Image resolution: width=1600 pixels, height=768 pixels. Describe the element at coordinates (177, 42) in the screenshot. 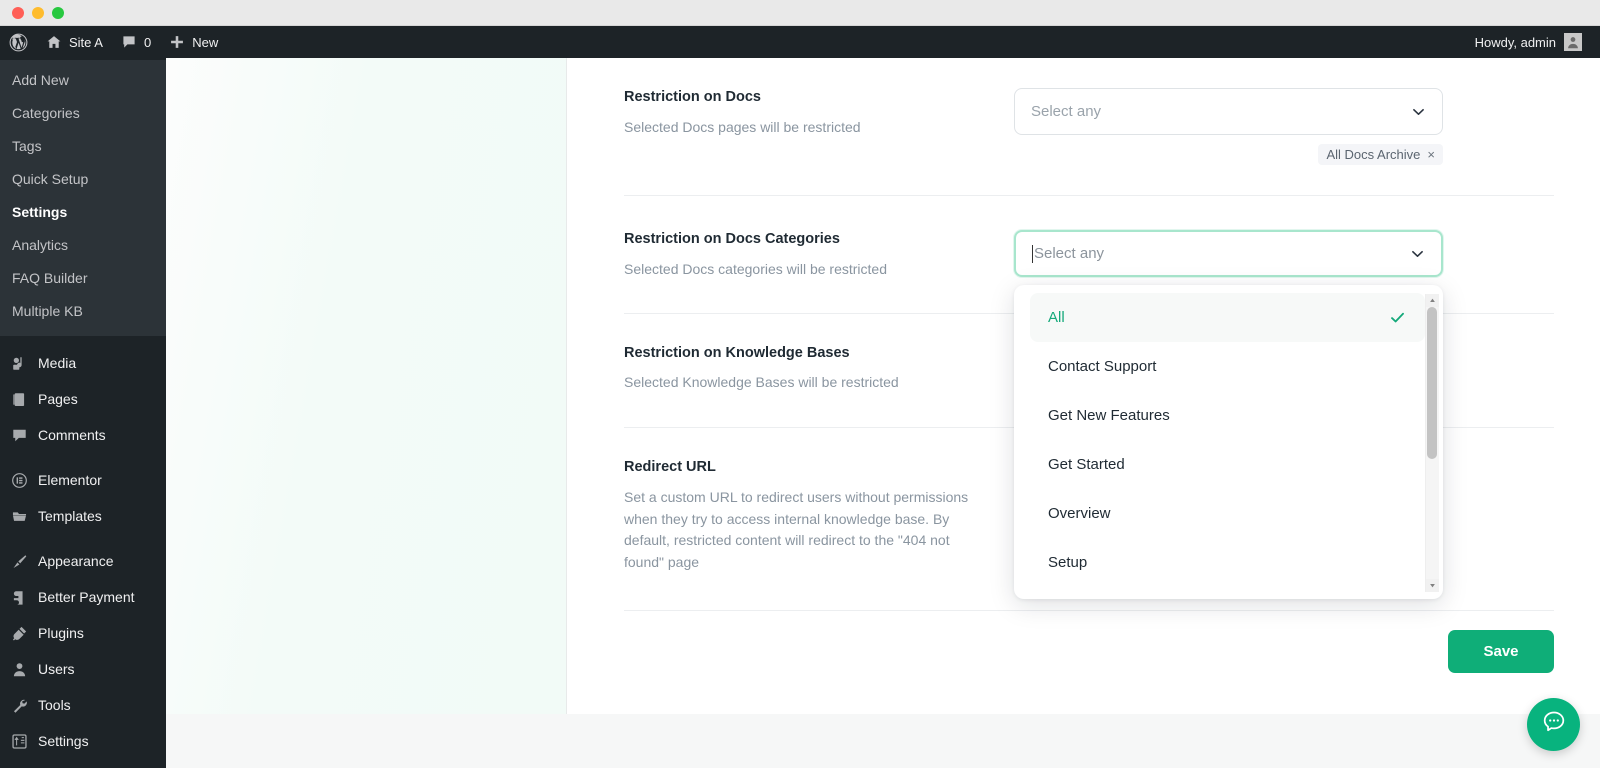

I see `plus-icon` at that location.